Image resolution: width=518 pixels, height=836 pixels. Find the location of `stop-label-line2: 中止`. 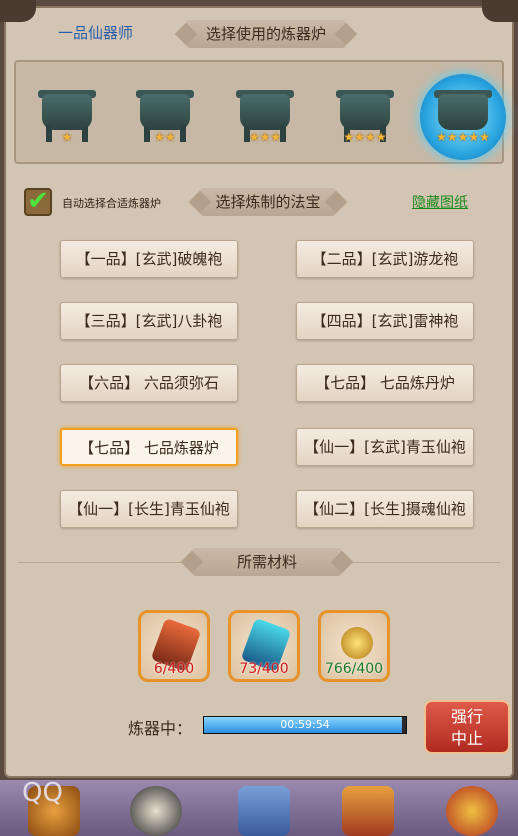

stop-label-line2: 中止 is located at coordinates (466, 738).